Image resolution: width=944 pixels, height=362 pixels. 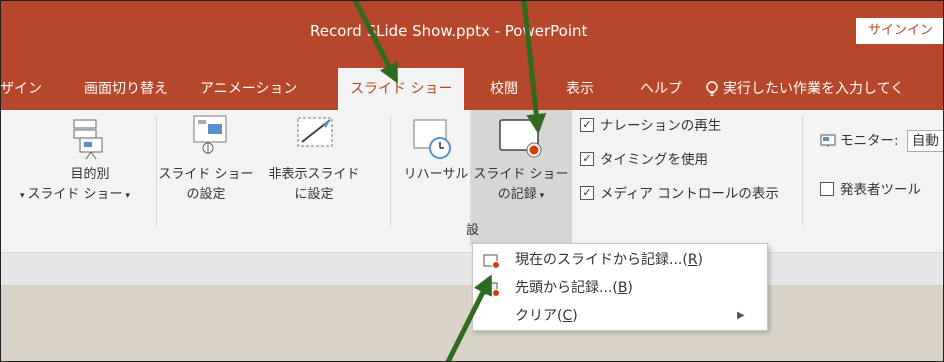 What do you see at coordinates (469, 318) in the screenshot?
I see `annotation-arrow-menu` at bounding box center [469, 318].